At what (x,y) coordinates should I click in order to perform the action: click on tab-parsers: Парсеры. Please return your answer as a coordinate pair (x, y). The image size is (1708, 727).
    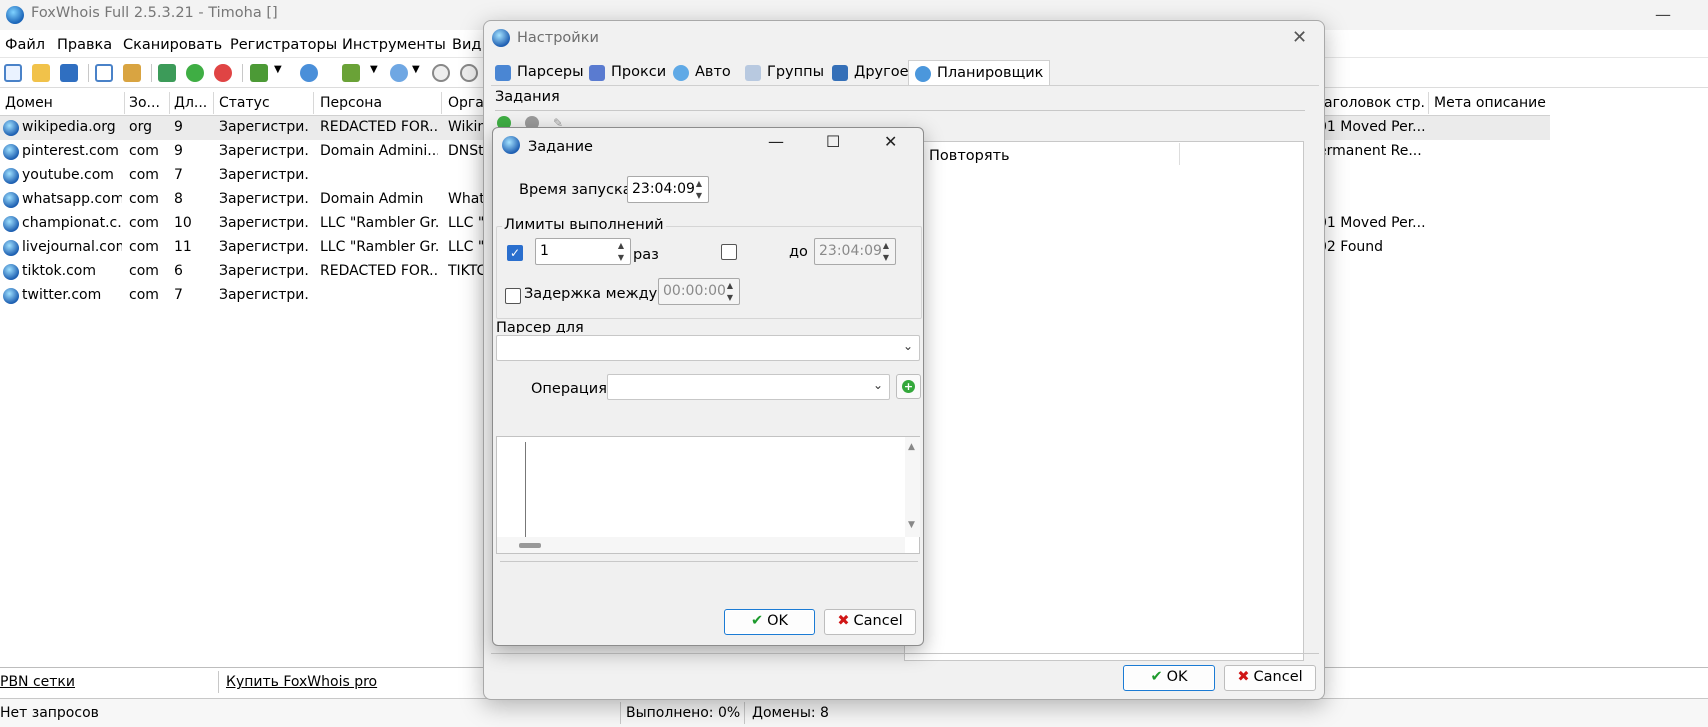
    Looking at the image, I should click on (539, 73).